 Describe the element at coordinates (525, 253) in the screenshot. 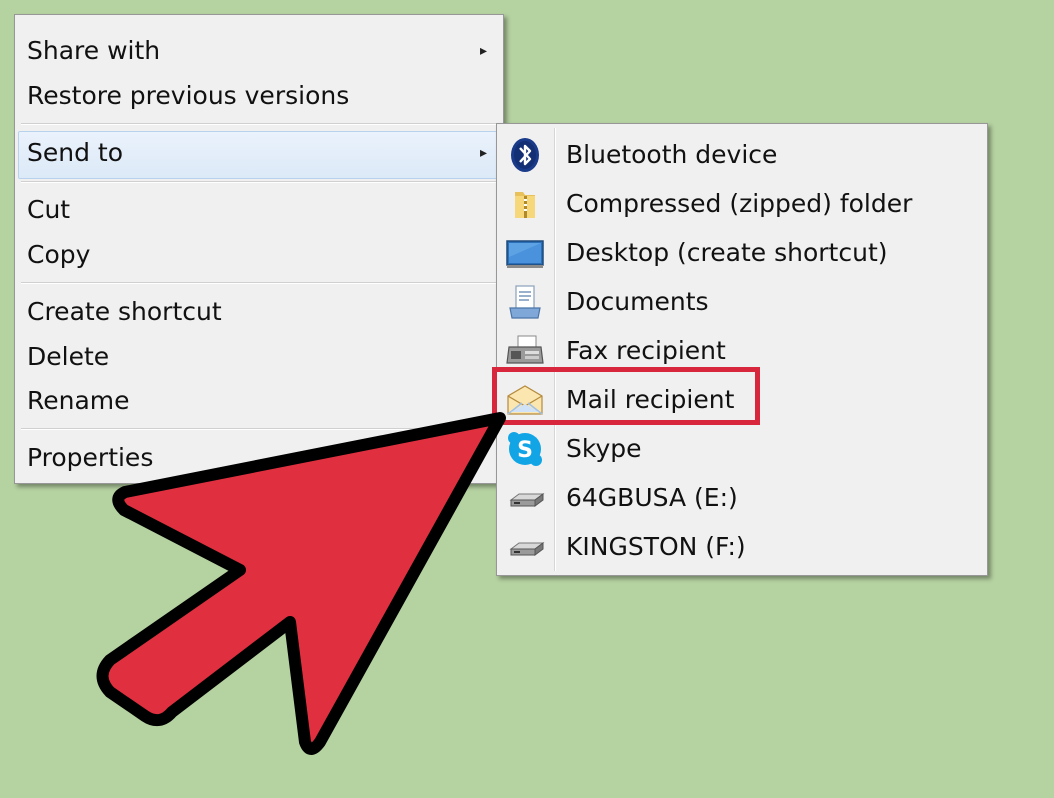

I see `desktop-icon` at that location.